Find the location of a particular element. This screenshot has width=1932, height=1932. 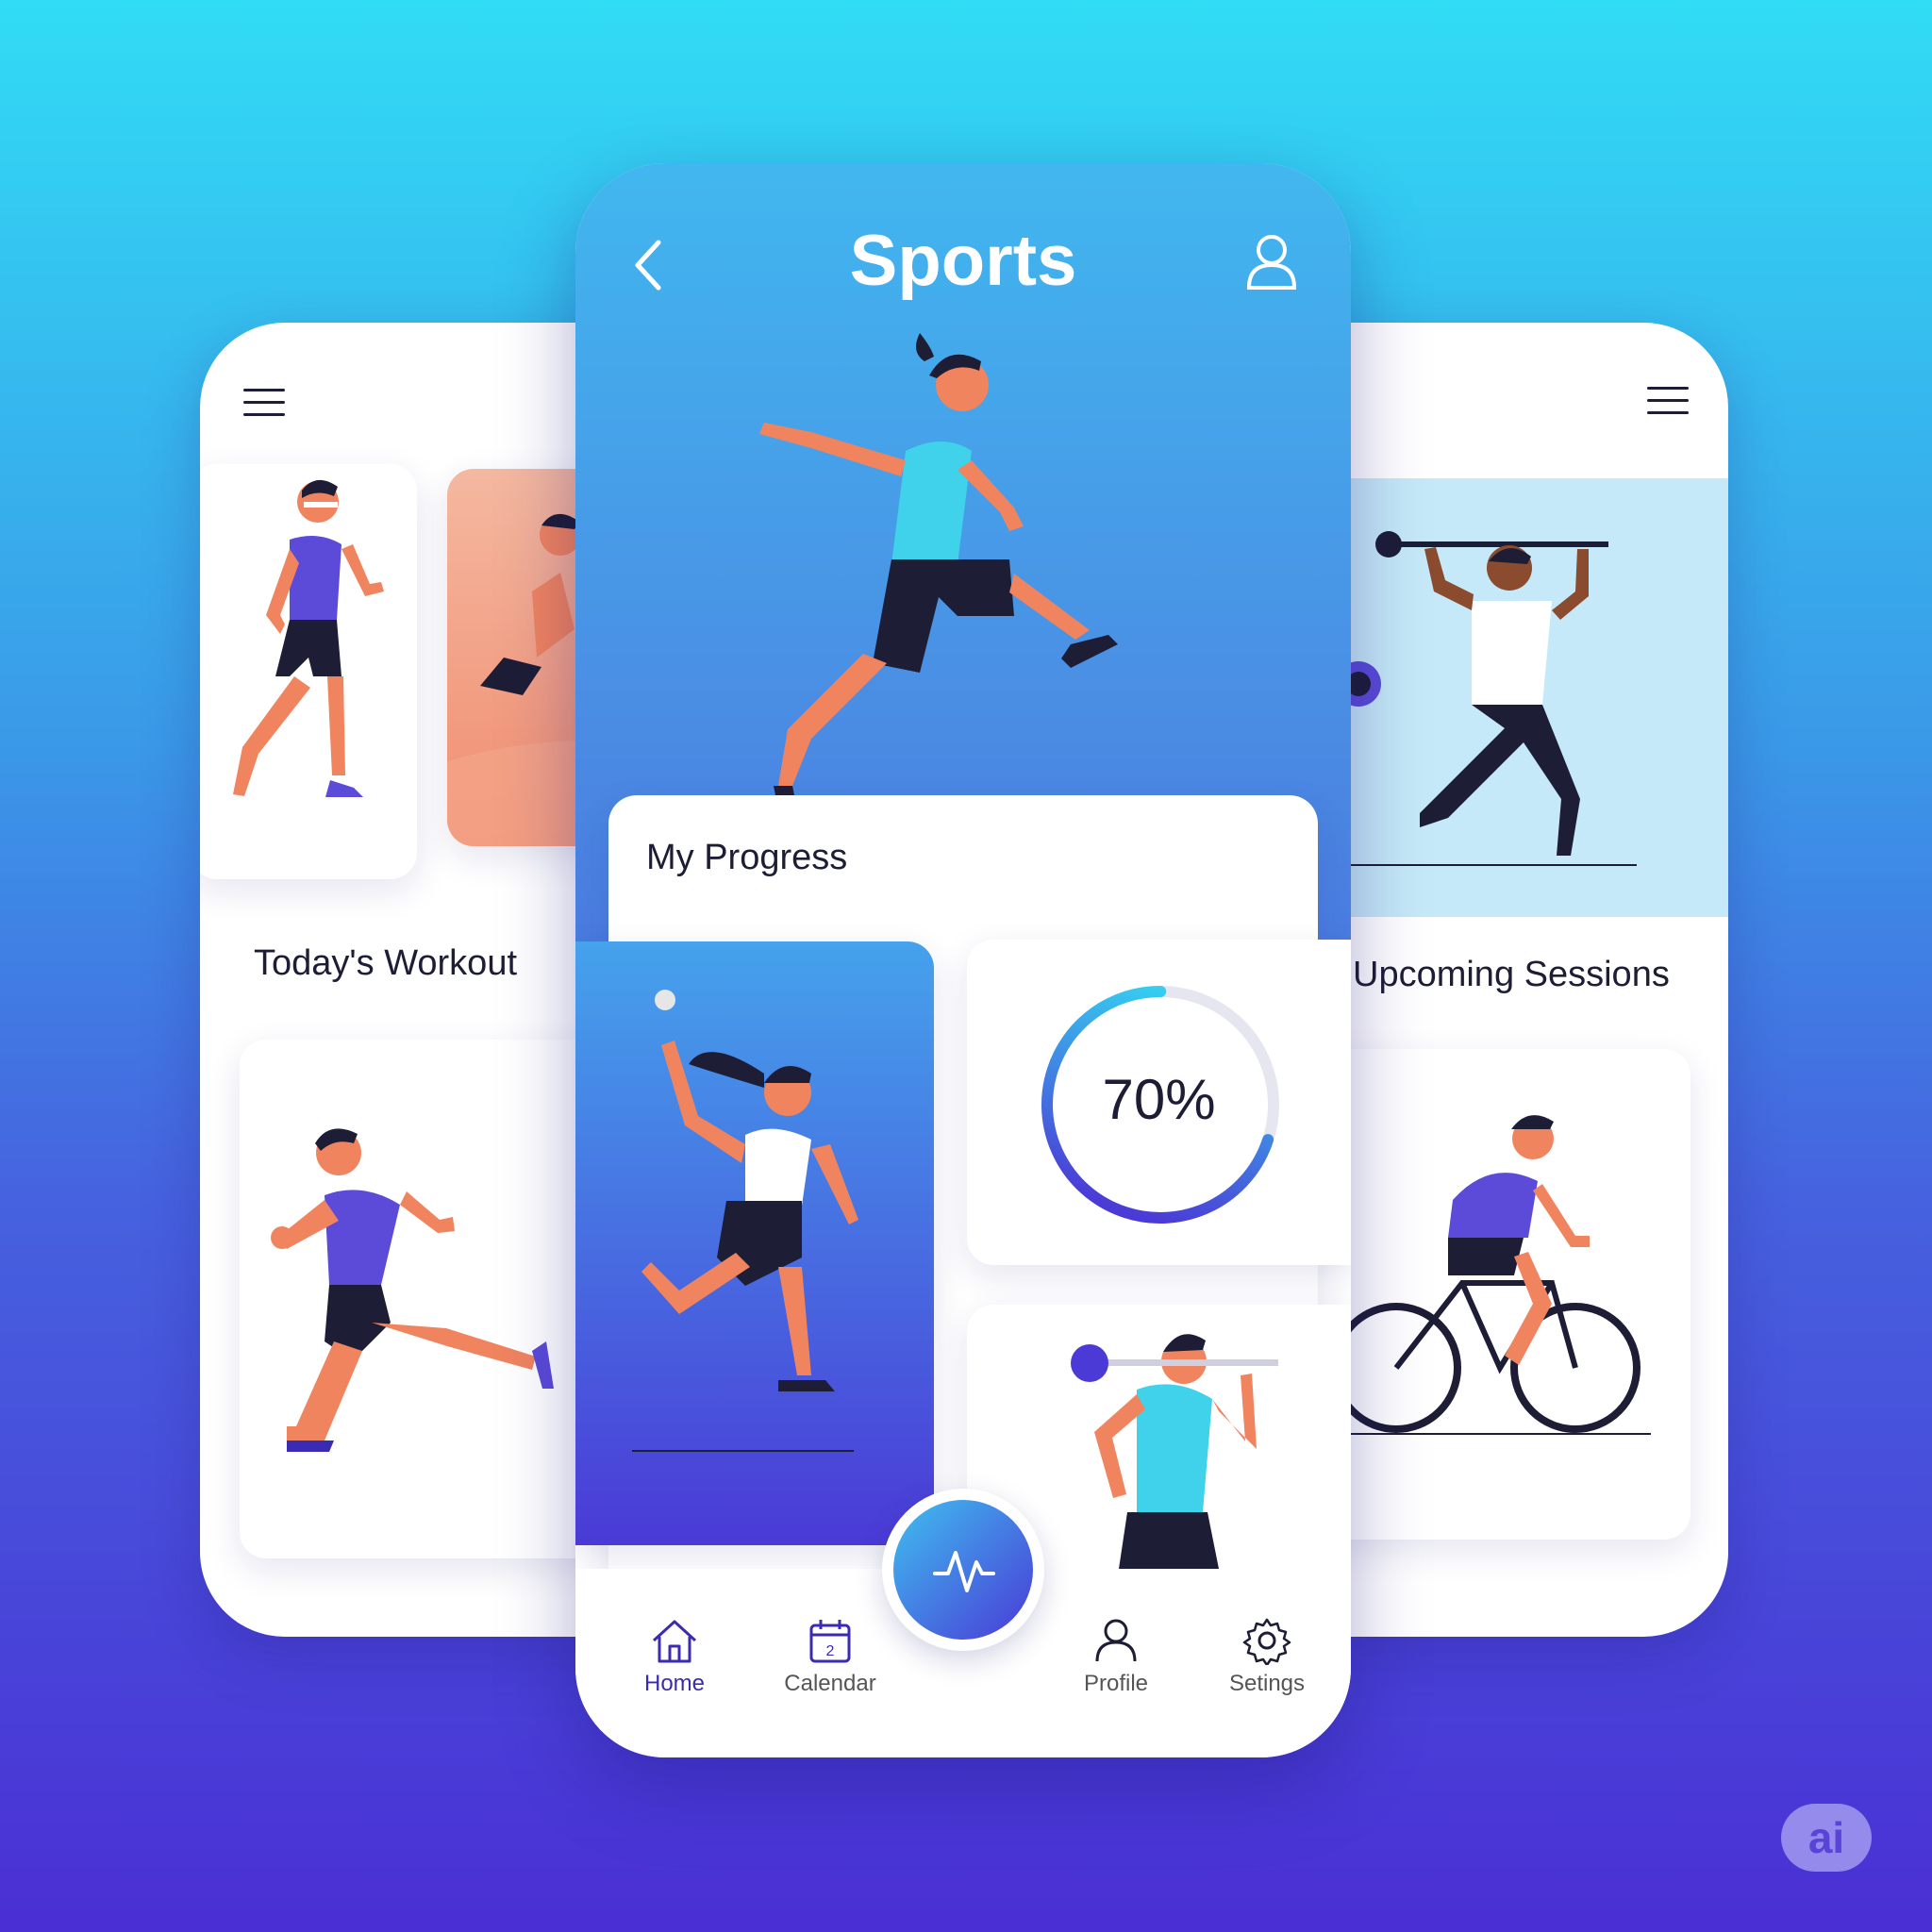

tennis-card is located at coordinates (754, 1243).